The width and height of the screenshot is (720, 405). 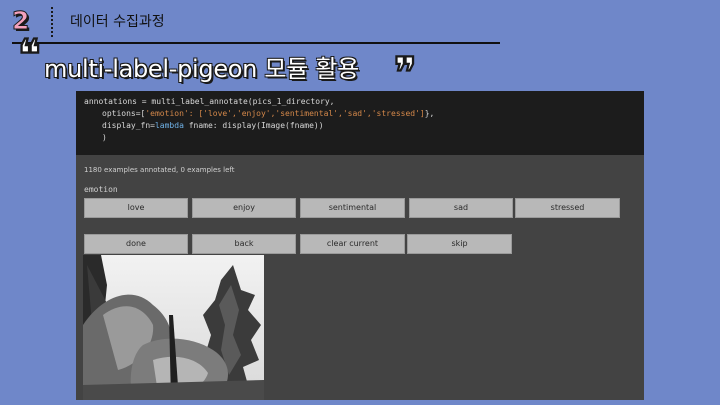 I want to click on code-text: },, so click(x=429, y=113).